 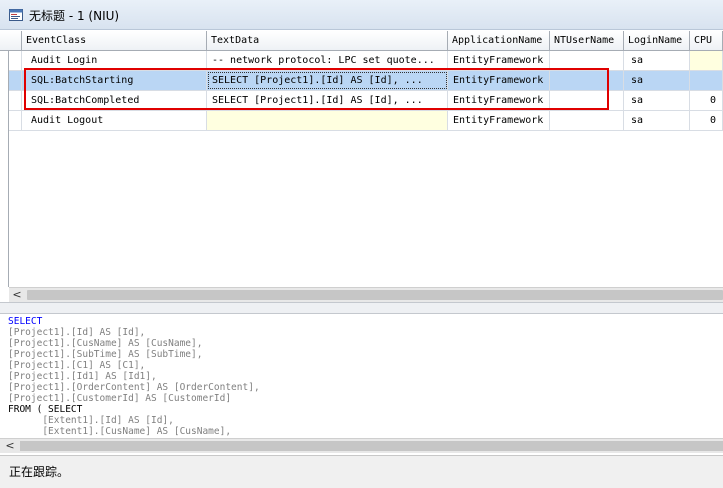 What do you see at coordinates (4, 159) in the screenshot?
I see `row-header-strip` at bounding box center [4, 159].